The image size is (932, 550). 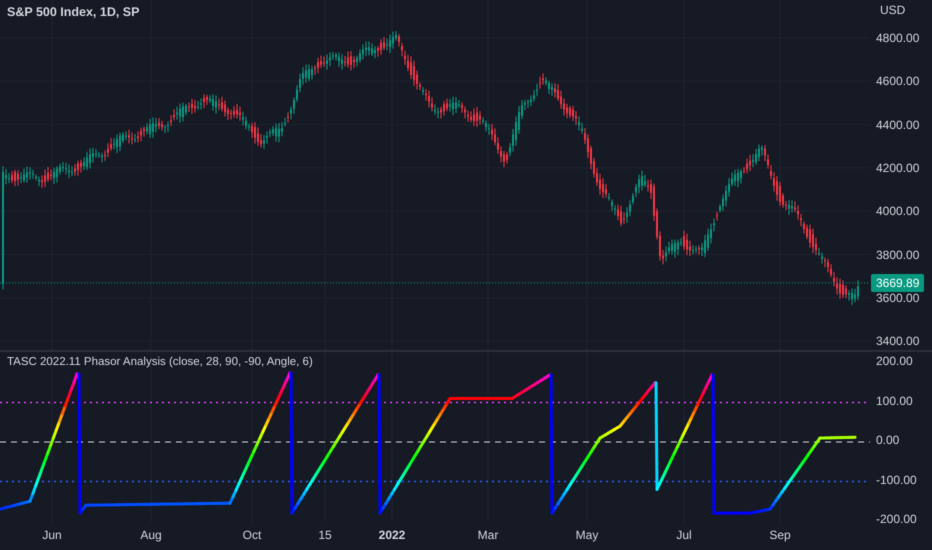 What do you see at coordinates (392, 535) in the screenshot?
I see `time-axis-label: 2022` at bounding box center [392, 535].